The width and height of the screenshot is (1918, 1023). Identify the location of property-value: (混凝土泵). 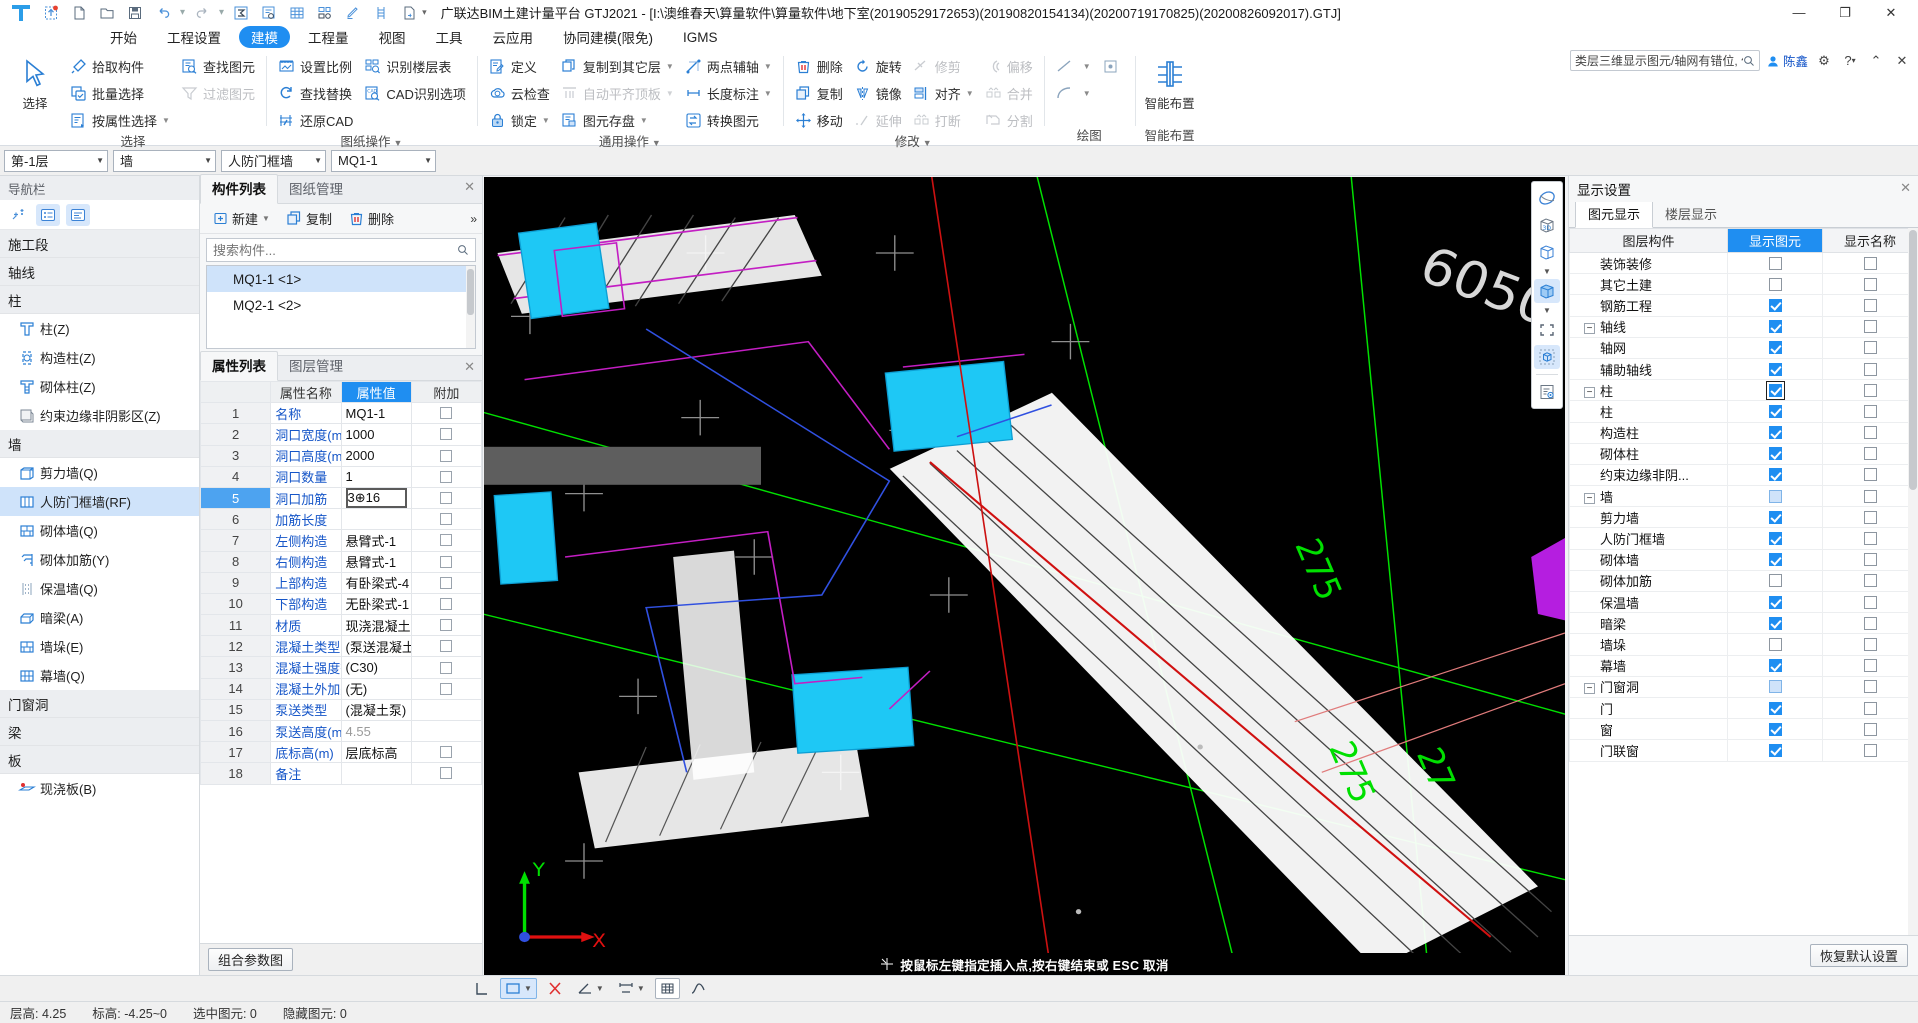
(376, 710).